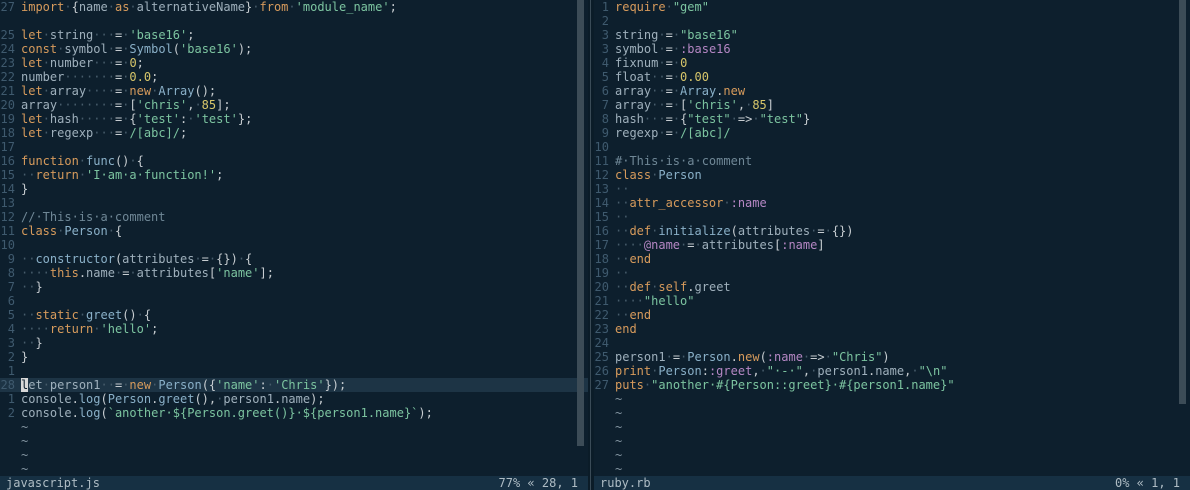 The height and width of the screenshot is (490, 1190). I want to click on code-line: 2, so click(892, 21).